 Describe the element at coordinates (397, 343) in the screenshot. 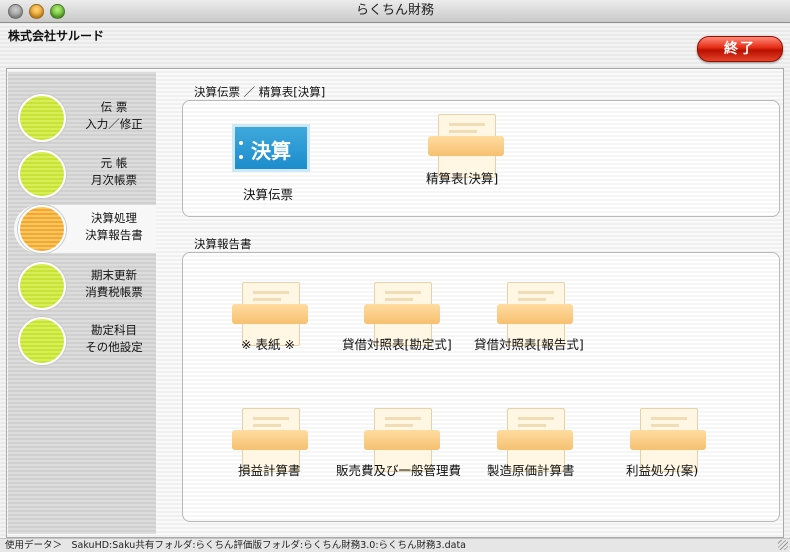

I see `taishaku-kanjo-label: 貸借対照表[勘定式]` at that location.